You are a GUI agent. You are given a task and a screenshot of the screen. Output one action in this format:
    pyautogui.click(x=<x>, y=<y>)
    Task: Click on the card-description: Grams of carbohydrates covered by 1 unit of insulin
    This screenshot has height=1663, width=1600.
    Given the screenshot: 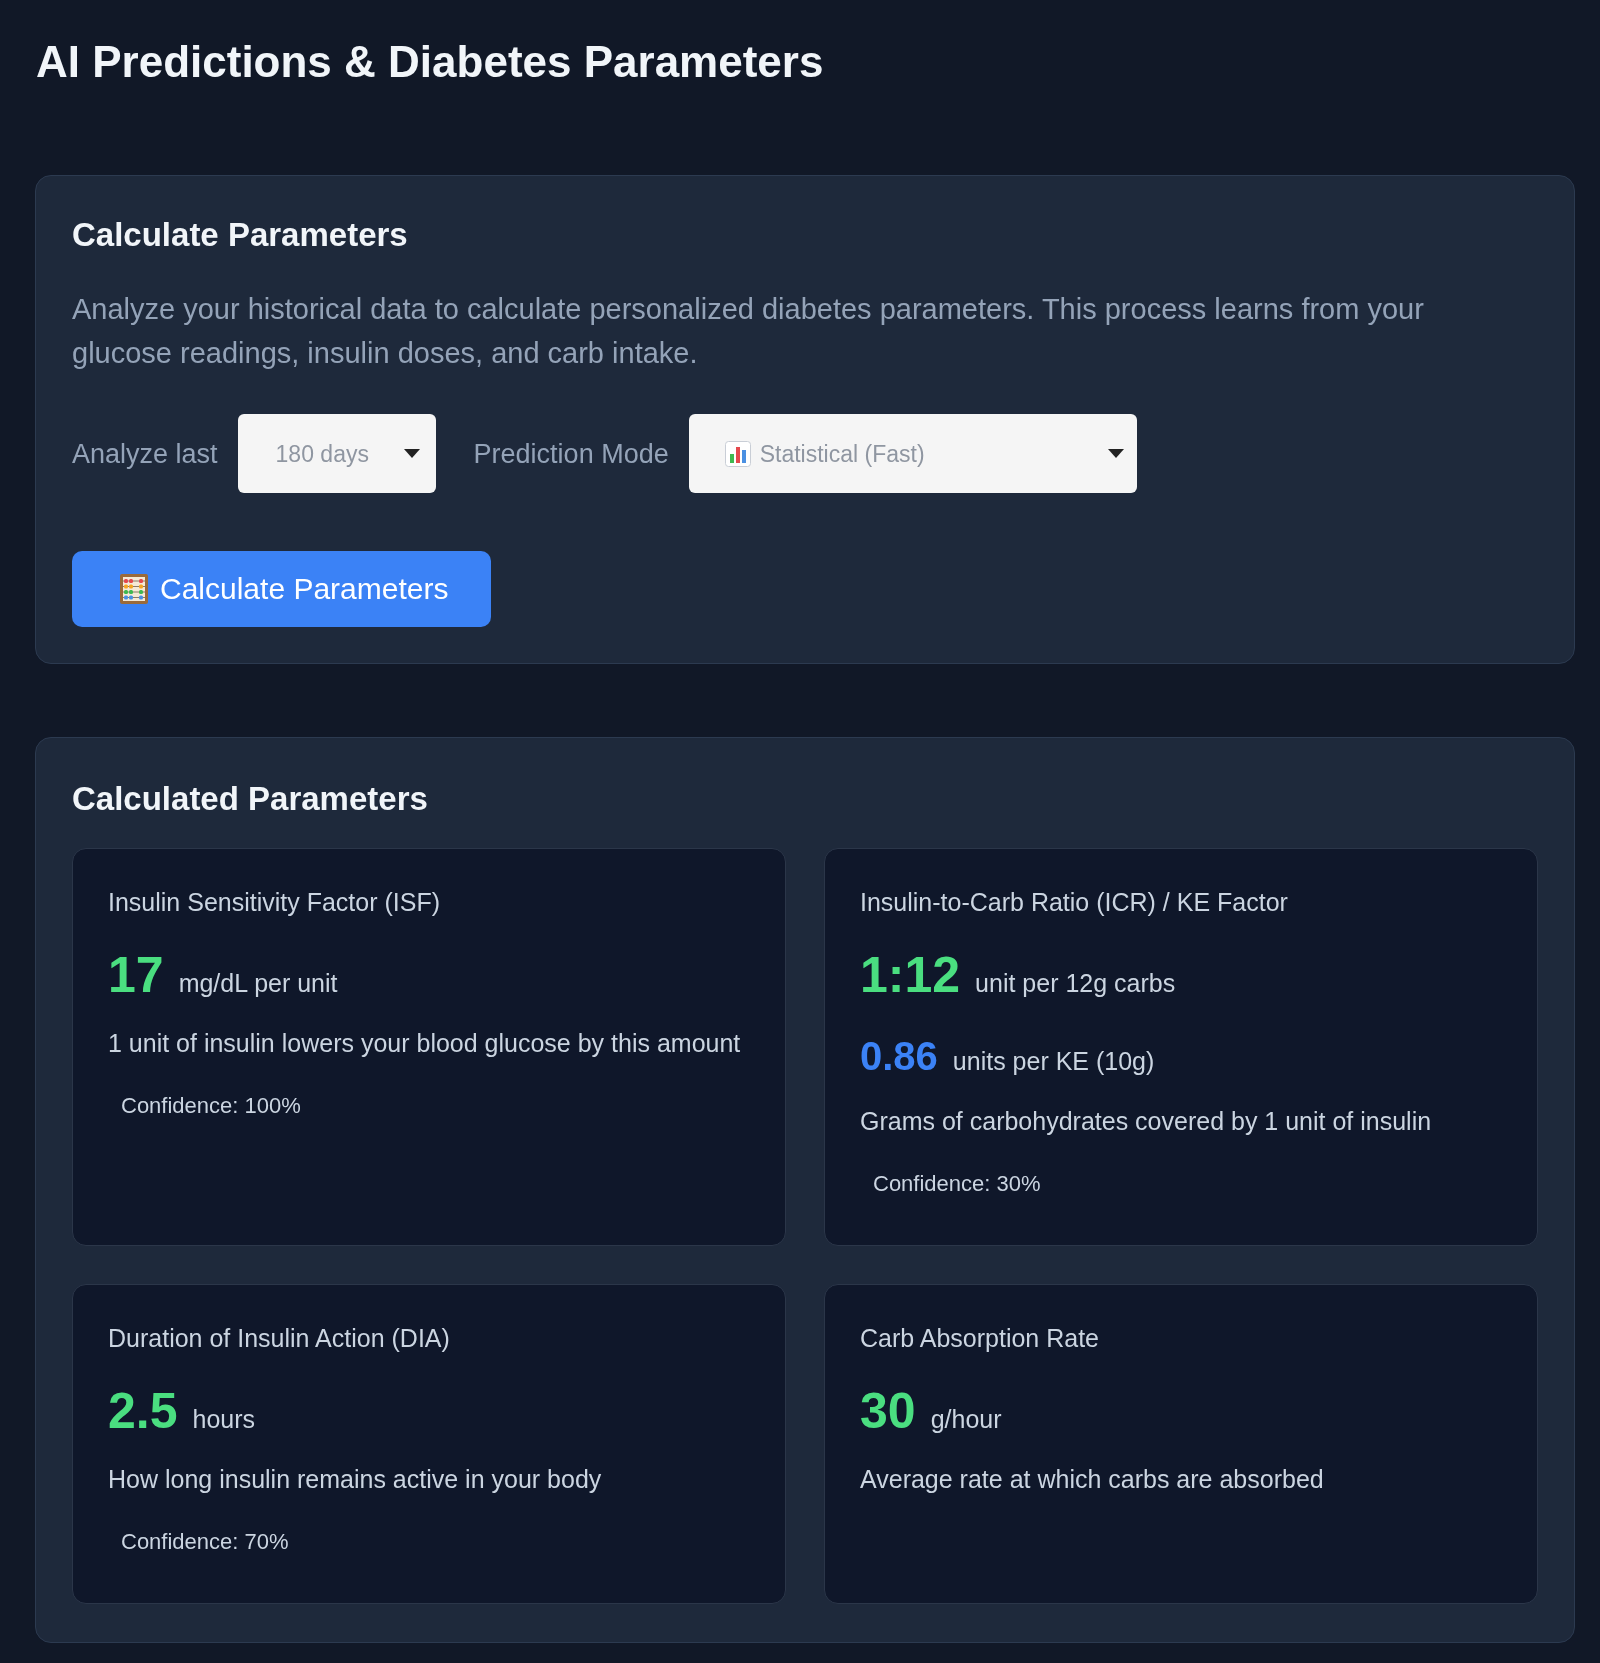 What is the action you would take?
    pyautogui.click(x=1146, y=1121)
    